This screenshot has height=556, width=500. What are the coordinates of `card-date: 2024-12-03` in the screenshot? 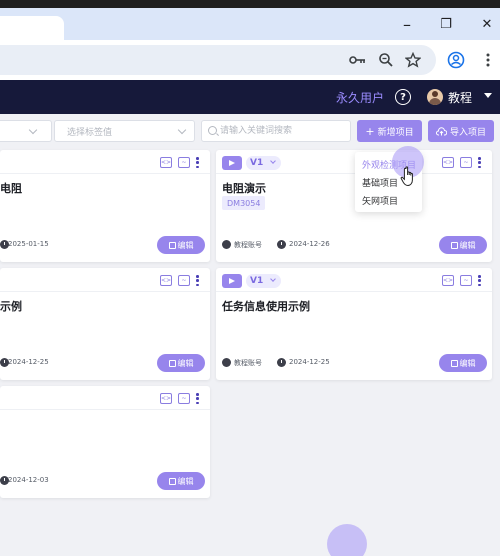 It's located at (28, 480).